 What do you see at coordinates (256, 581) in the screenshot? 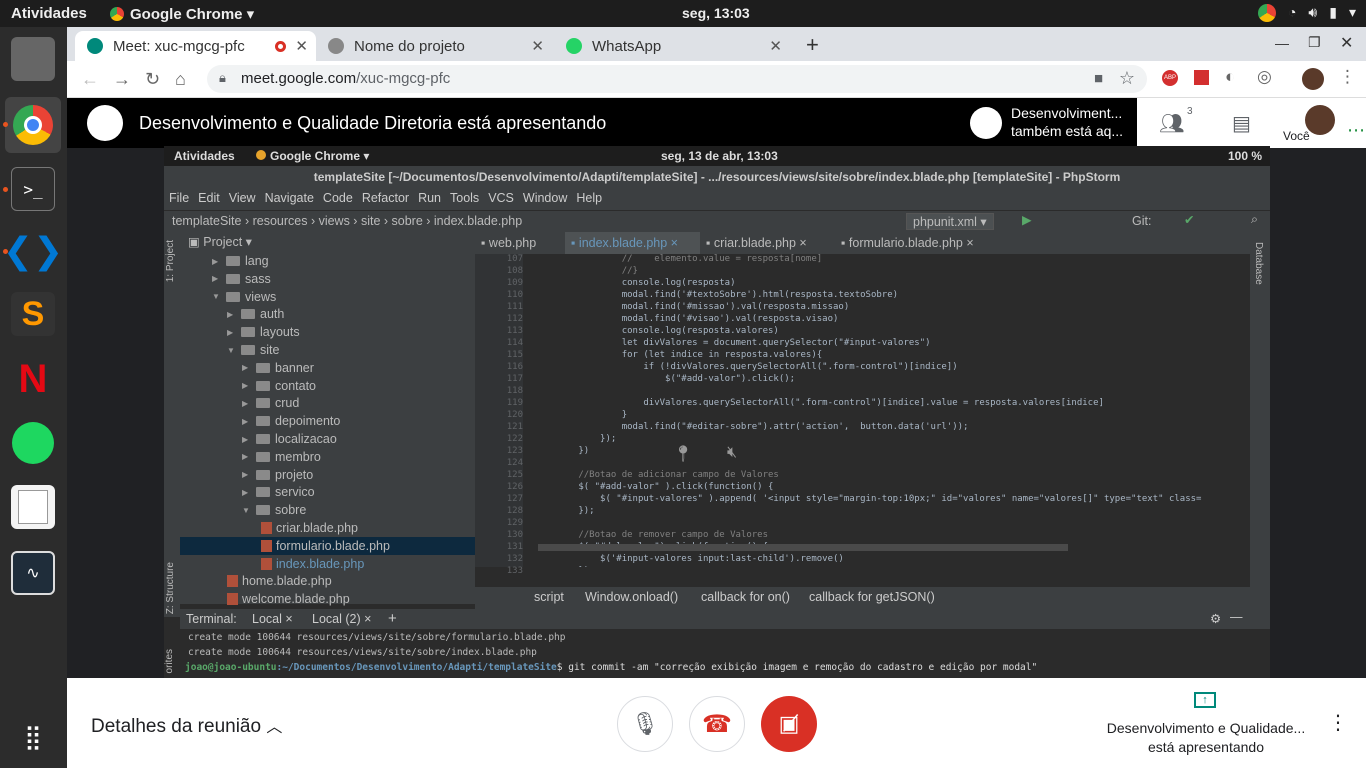
I see `tree-file: home.blade.php` at bounding box center [256, 581].